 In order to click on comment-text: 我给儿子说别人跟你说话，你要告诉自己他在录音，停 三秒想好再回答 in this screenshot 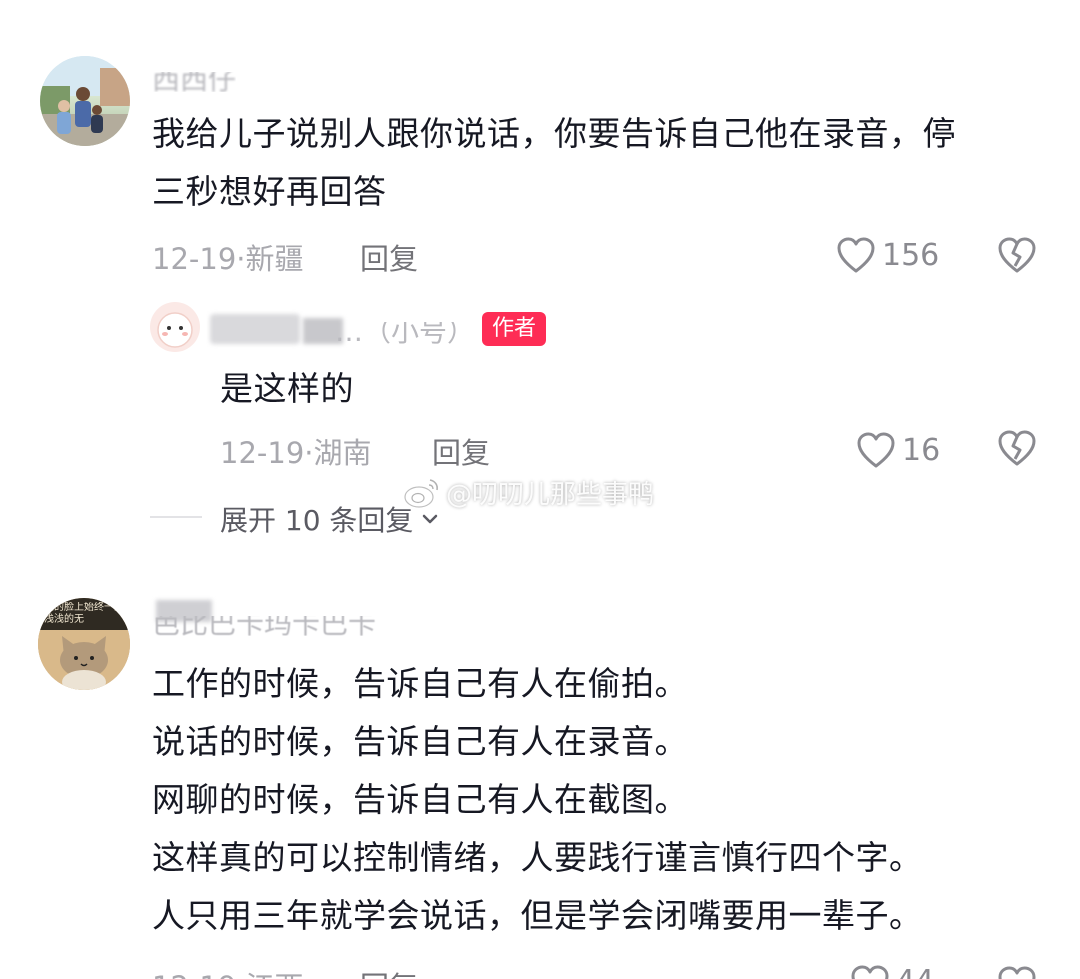, I will do `click(602, 163)`.